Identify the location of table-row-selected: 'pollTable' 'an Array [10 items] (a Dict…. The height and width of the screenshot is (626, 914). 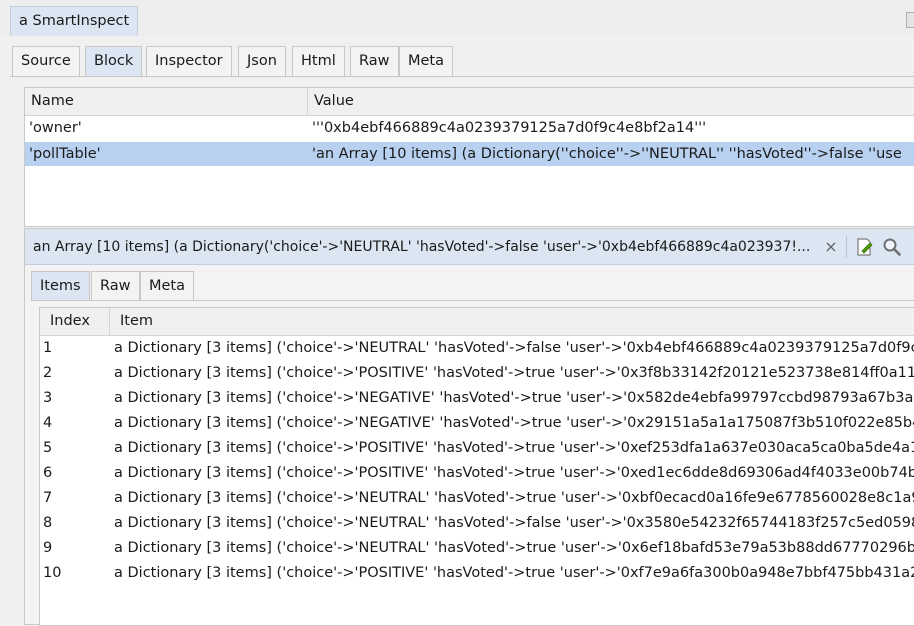
(469, 154).